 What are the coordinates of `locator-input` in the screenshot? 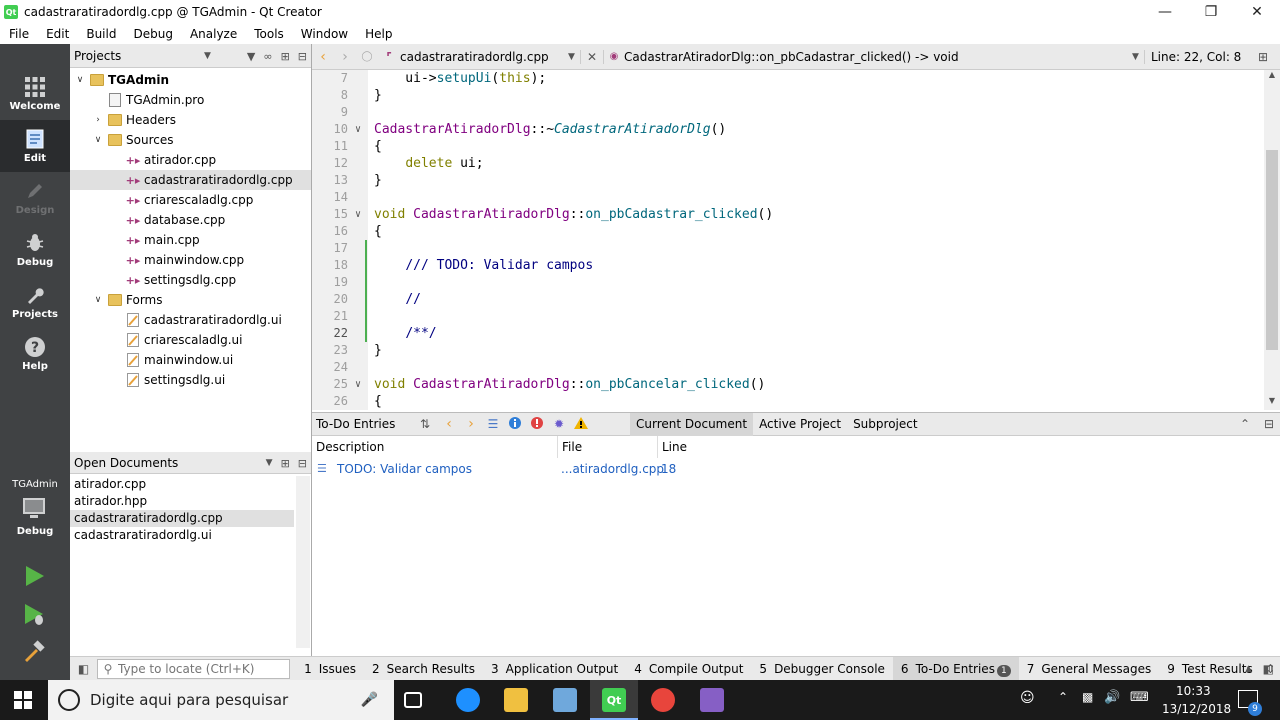 It's located at (203, 668).